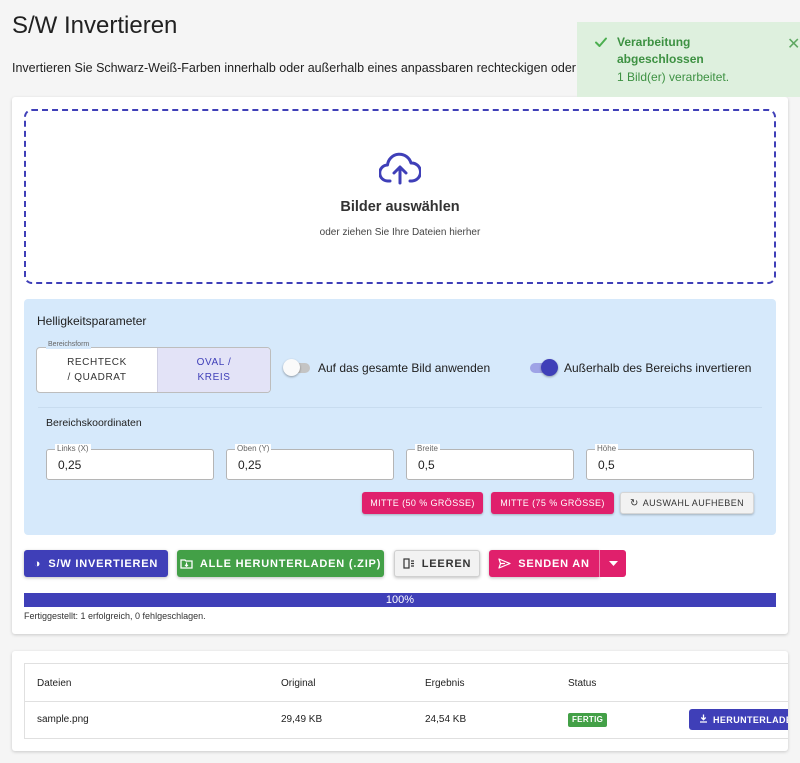 The image size is (800, 763). I want to click on send-to-label: SENDEN AN, so click(554, 563).